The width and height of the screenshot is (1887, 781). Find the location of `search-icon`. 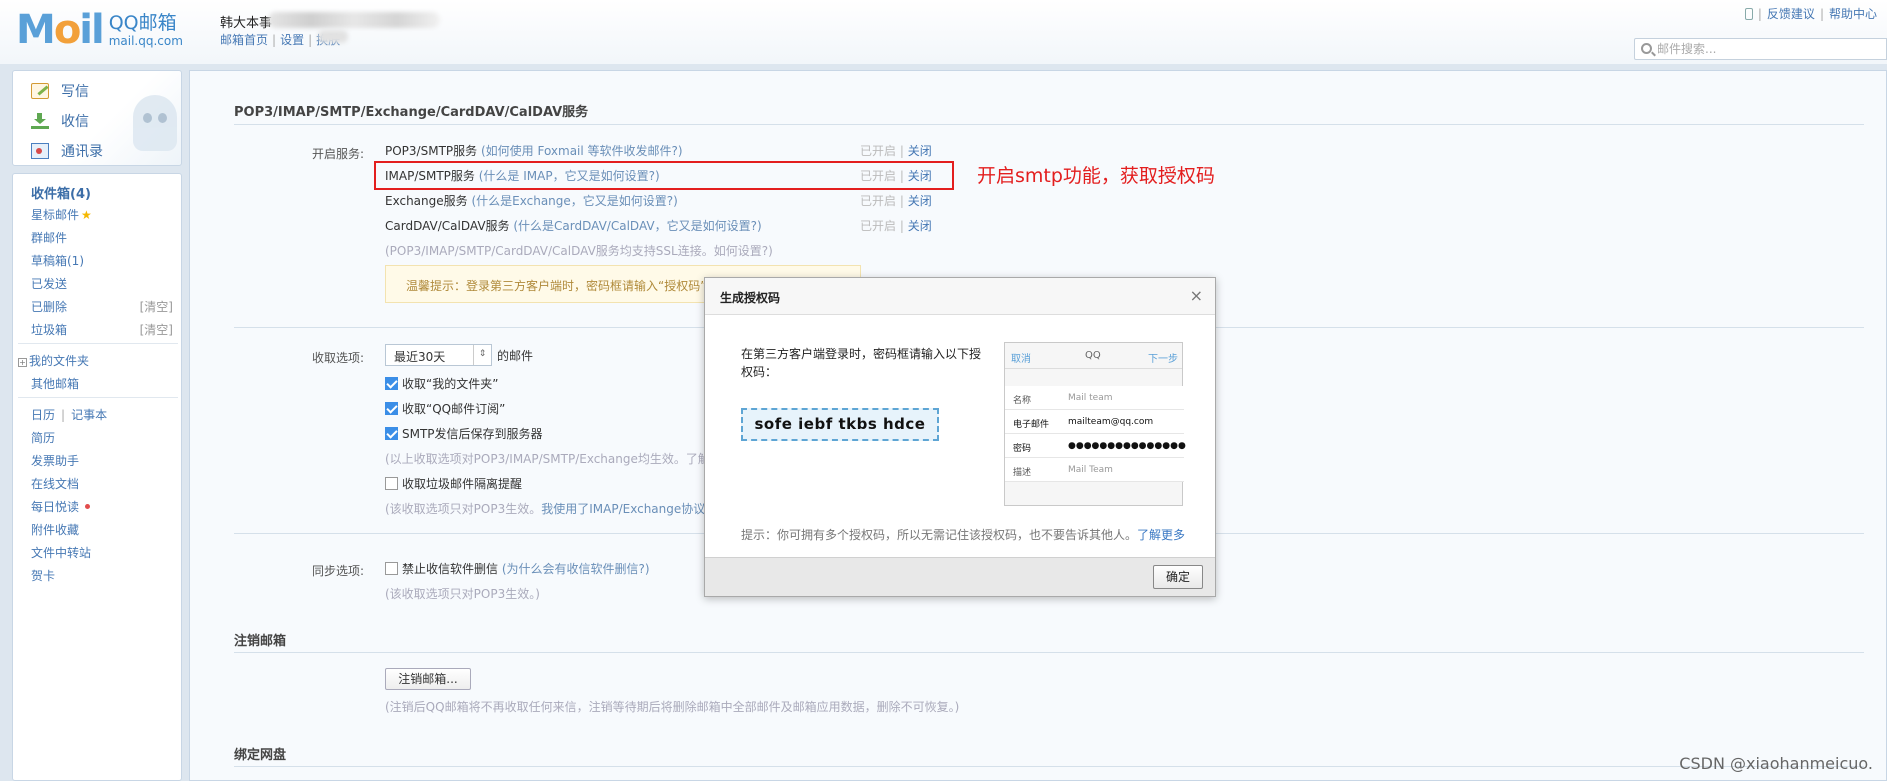

search-icon is located at coordinates (1646, 48).